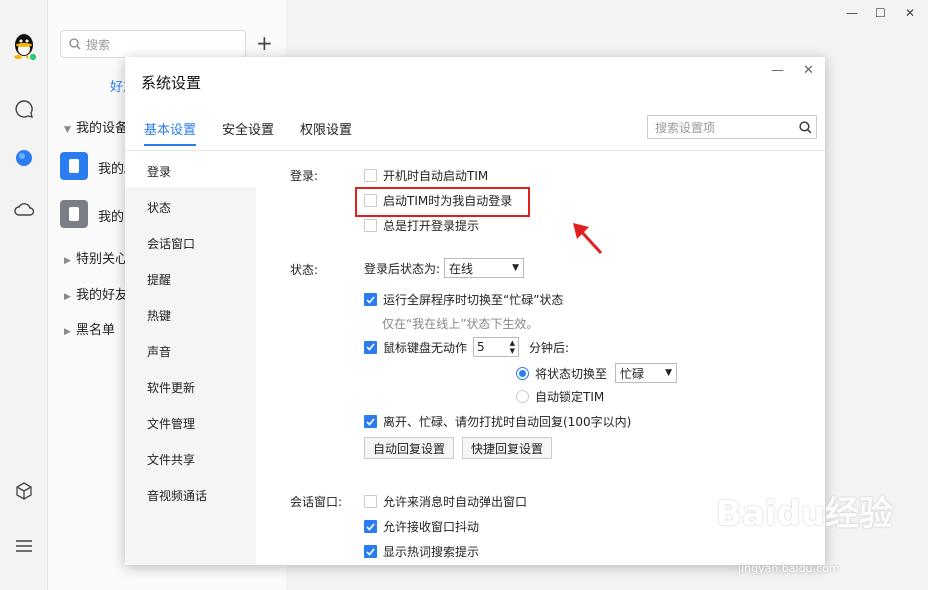 The height and width of the screenshot is (590, 928). What do you see at coordinates (910, 13) in the screenshot?
I see `close-icon: ✕` at bounding box center [910, 13].